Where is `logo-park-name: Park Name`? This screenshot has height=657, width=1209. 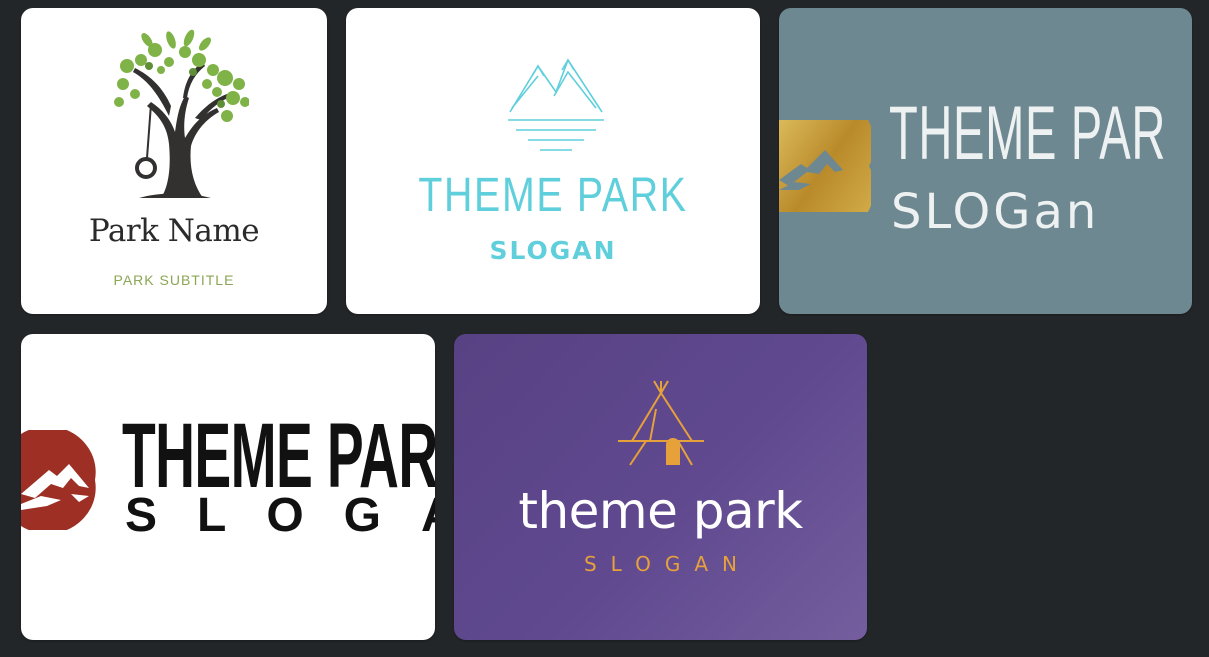 logo-park-name: Park Name is located at coordinates (174, 231).